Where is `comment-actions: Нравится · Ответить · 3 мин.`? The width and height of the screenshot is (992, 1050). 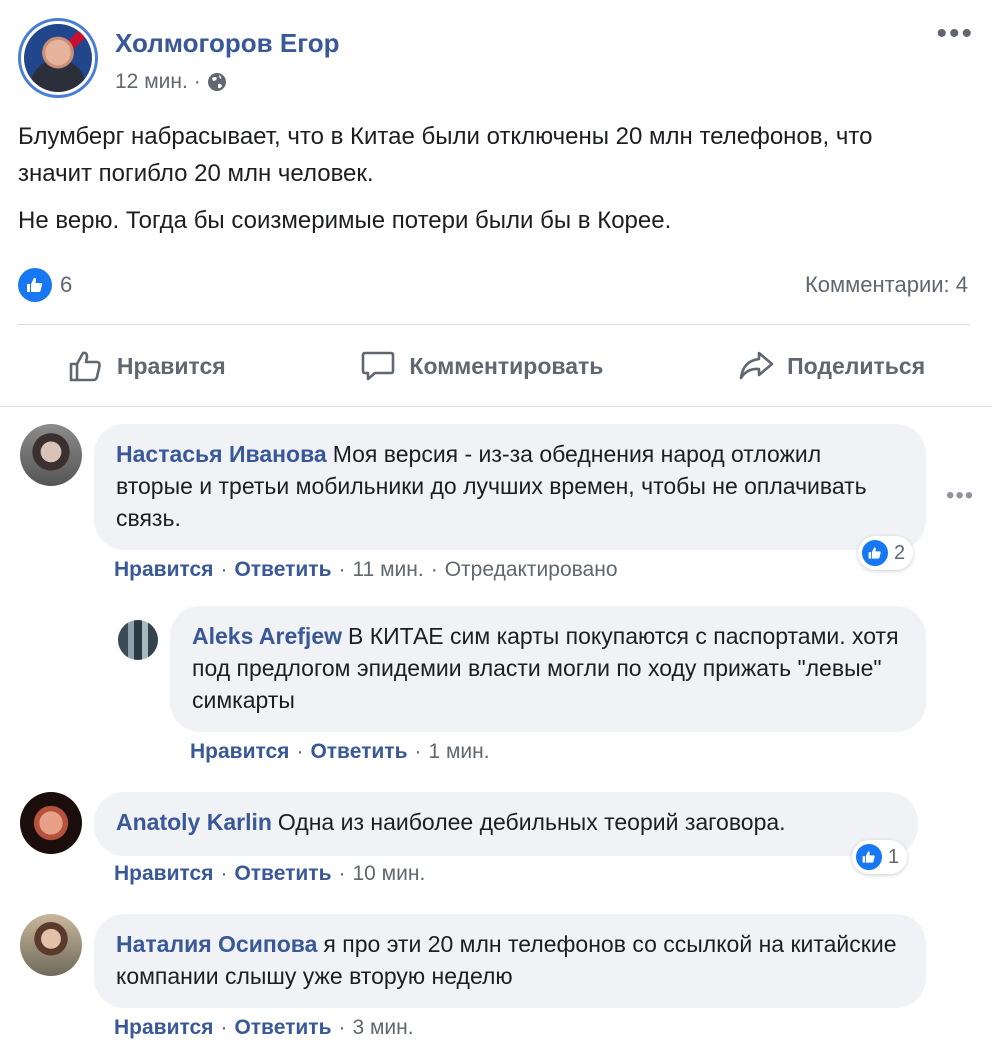
comment-actions: Нравится · Ответить · 3 мин. is located at coordinates (264, 1027).